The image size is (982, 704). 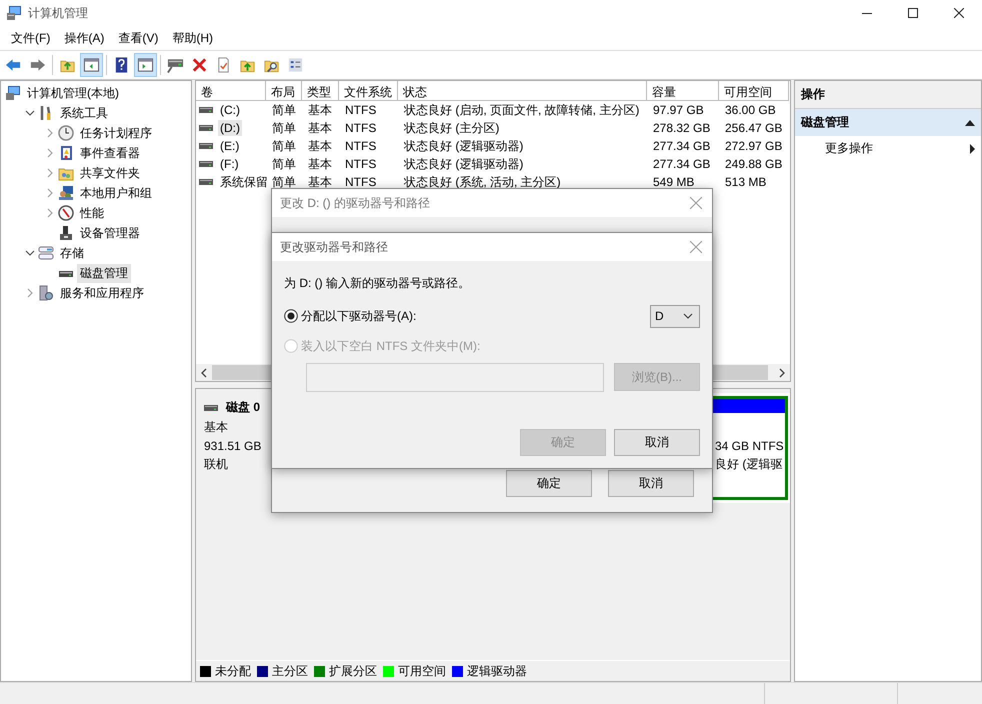 What do you see at coordinates (84, 38) in the screenshot?
I see `menu-item: 操作(A)` at bounding box center [84, 38].